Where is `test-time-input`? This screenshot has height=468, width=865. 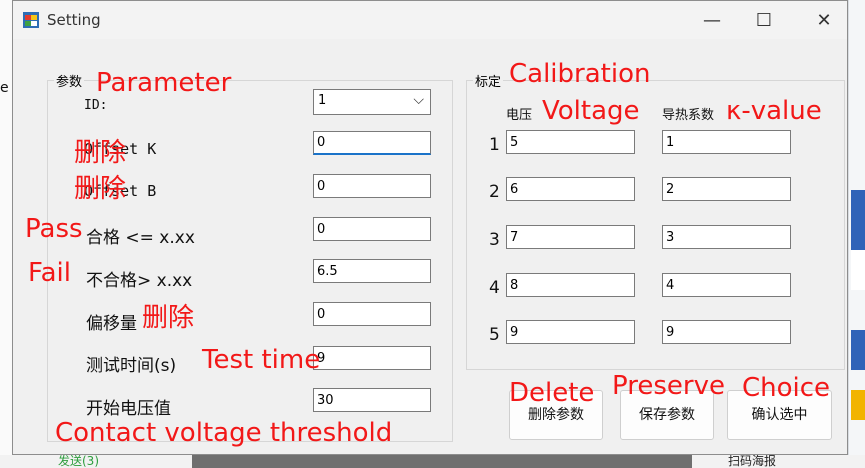
test-time-input is located at coordinates (372, 358).